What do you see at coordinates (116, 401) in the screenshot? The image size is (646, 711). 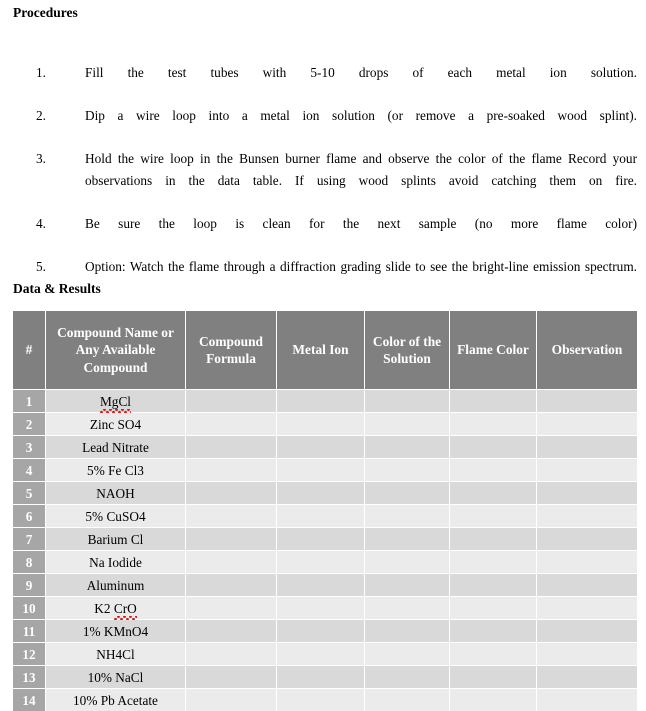 I see `compound-name-cell: MgCl` at bounding box center [116, 401].